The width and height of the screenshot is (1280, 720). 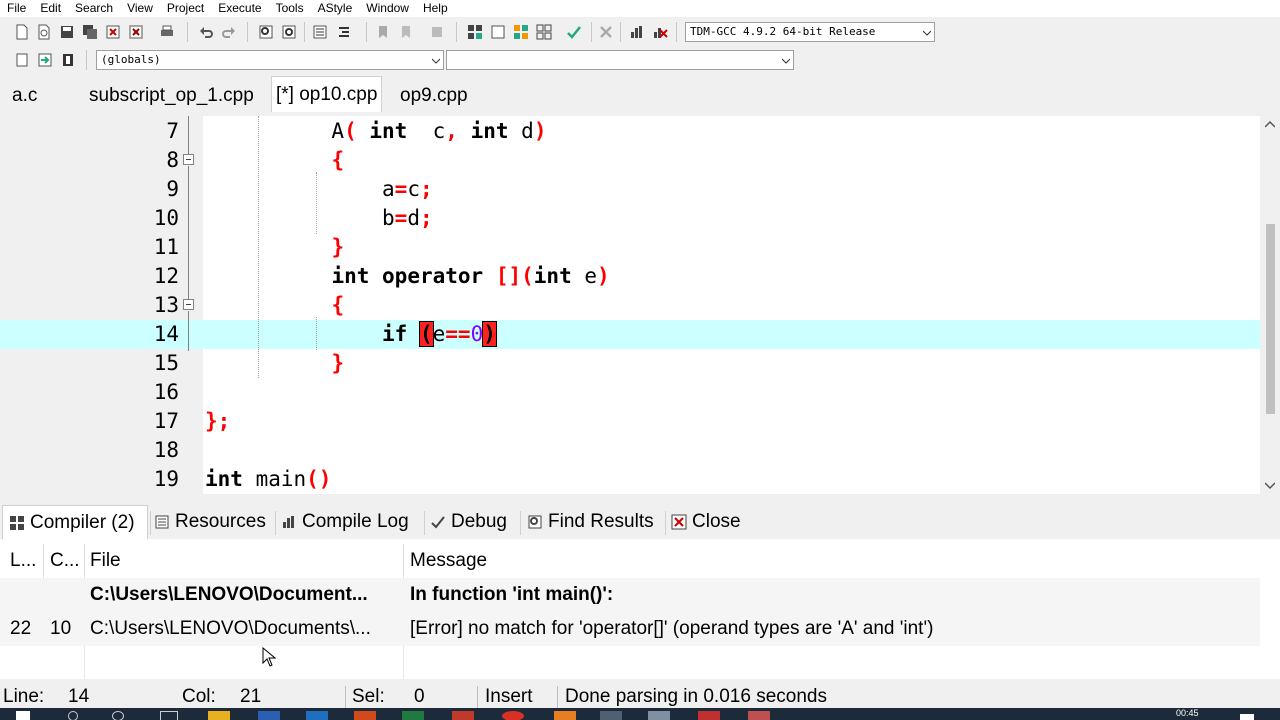 What do you see at coordinates (611, 715) in the screenshot?
I see `devcpp-icon` at bounding box center [611, 715].